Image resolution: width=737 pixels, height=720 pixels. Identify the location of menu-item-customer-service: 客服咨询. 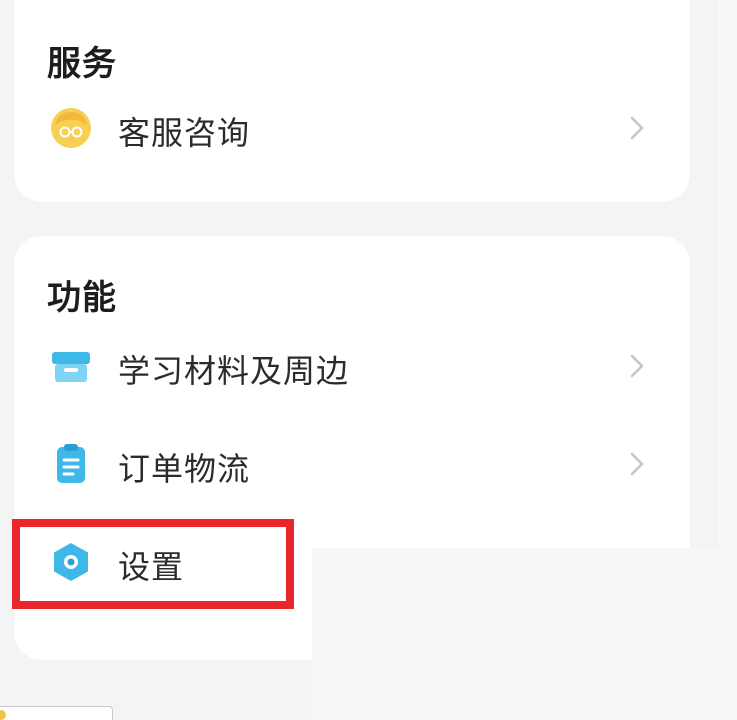
(352, 128).